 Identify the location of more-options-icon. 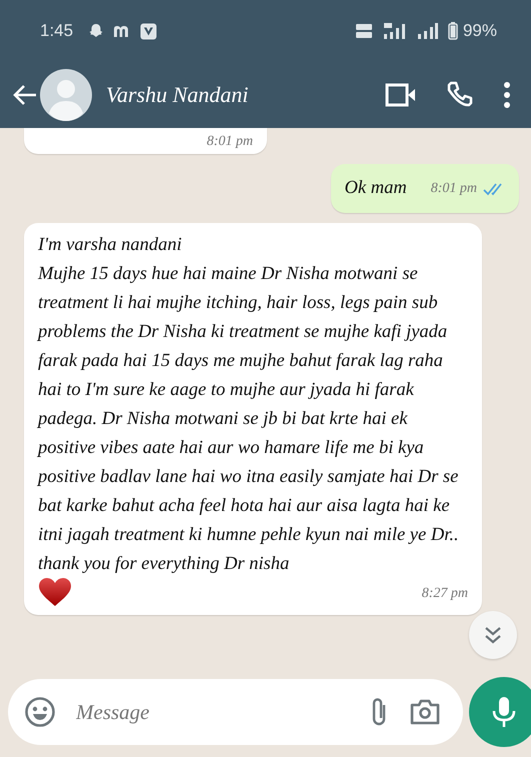
(507, 95).